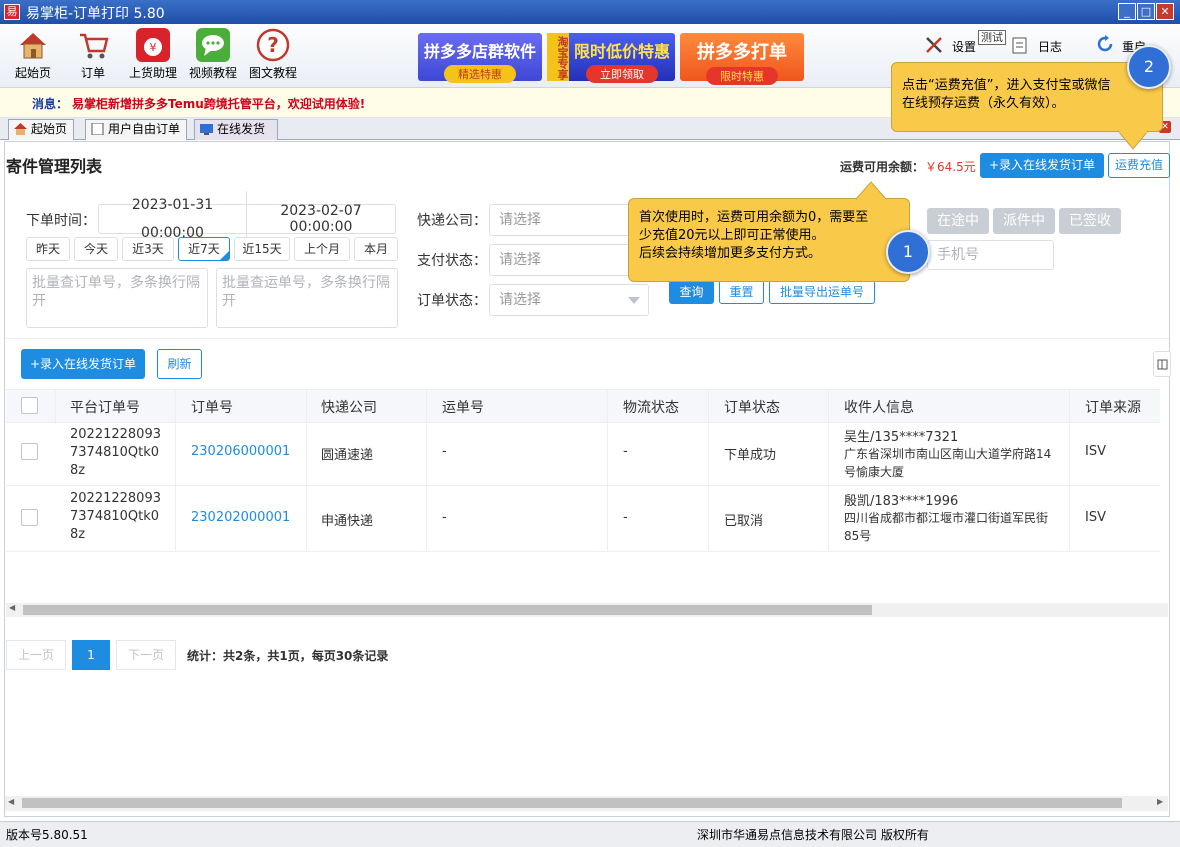 The width and height of the screenshot is (1180, 847). Describe the element at coordinates (93, 57) in the screenshot. I see `orders-button: 订单` at that location.